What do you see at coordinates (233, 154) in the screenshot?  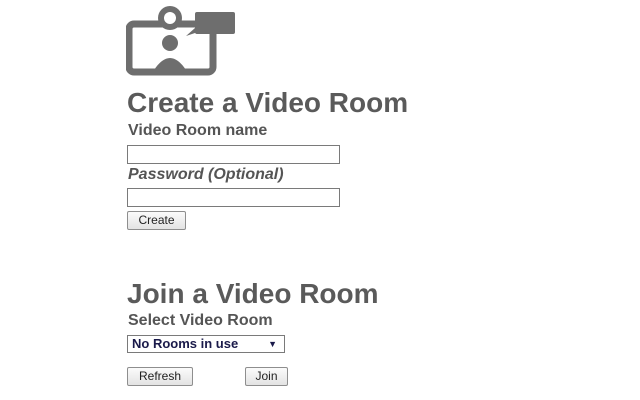 I see `room-name-input` at bounding box center [233, 154].